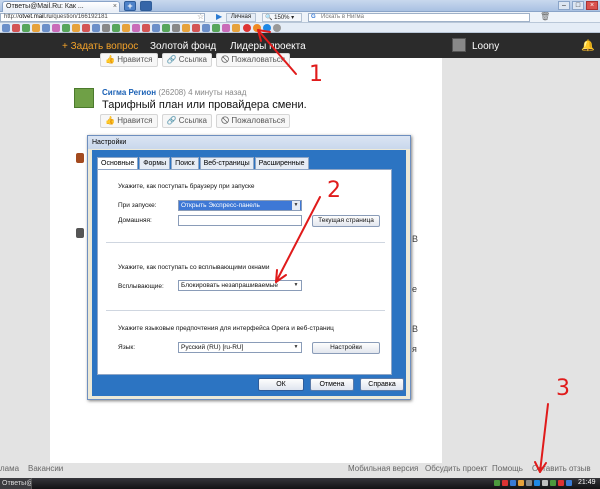  Describe the element at coordinates (129, 92) in the screenshot. I see `answer-author-name: Сигма Регион` at that location.